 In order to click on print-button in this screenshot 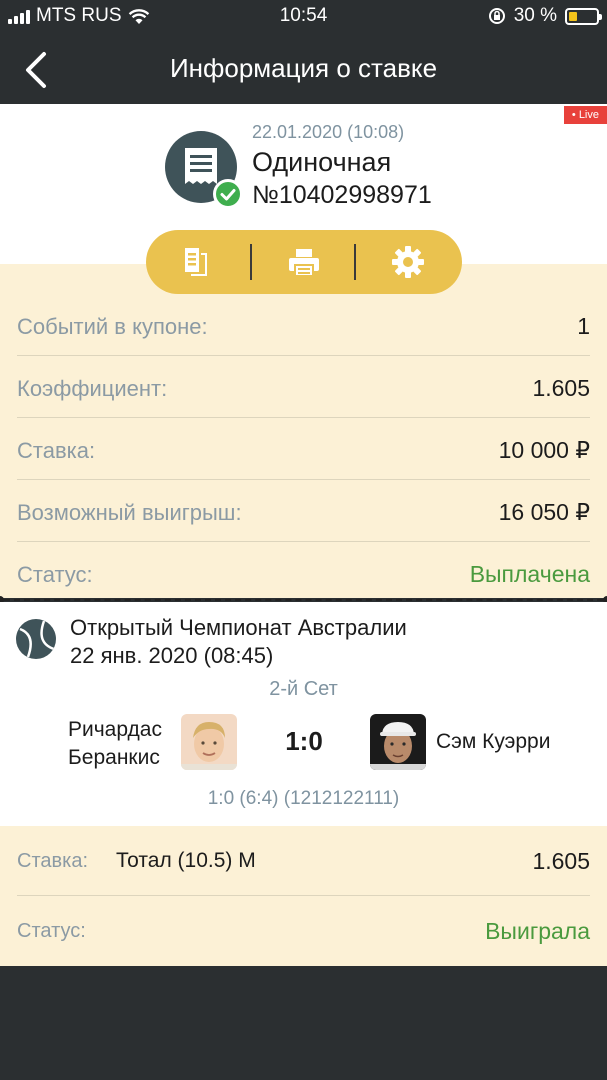, I will do `click(304, 262)`.